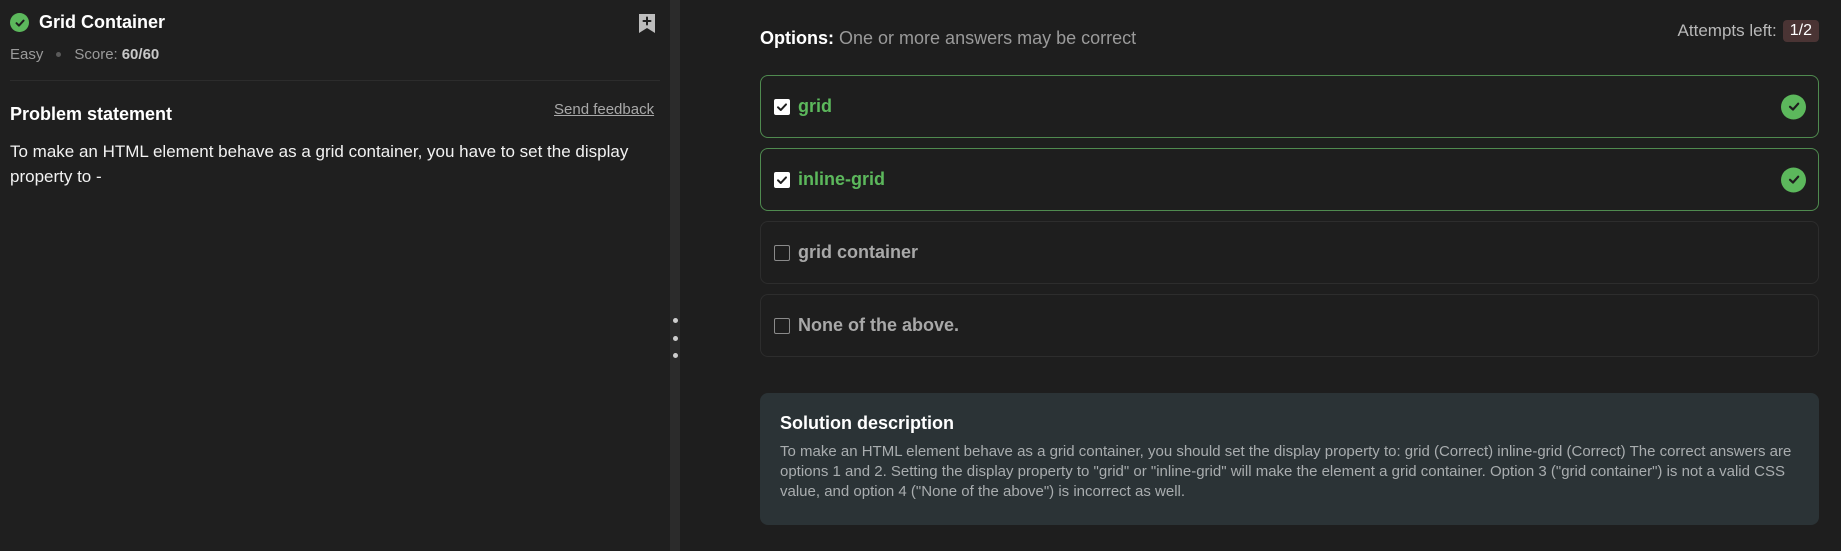  Describe the element at coordinates (19, 22) in the screenshot. I see `completed-check-icon` at that location.